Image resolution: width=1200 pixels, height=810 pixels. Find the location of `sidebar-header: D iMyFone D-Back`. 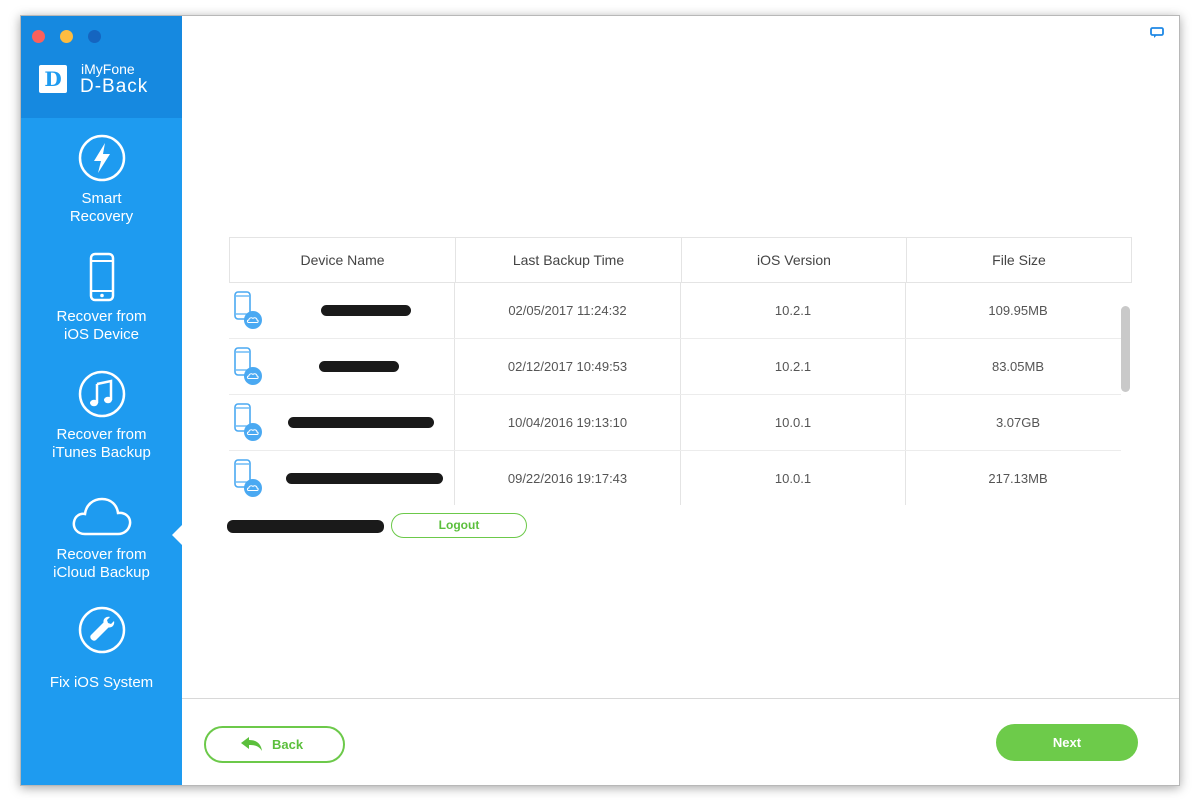

sidebar-header: D iMyFone D-Back is located at coordinates (101, 67).